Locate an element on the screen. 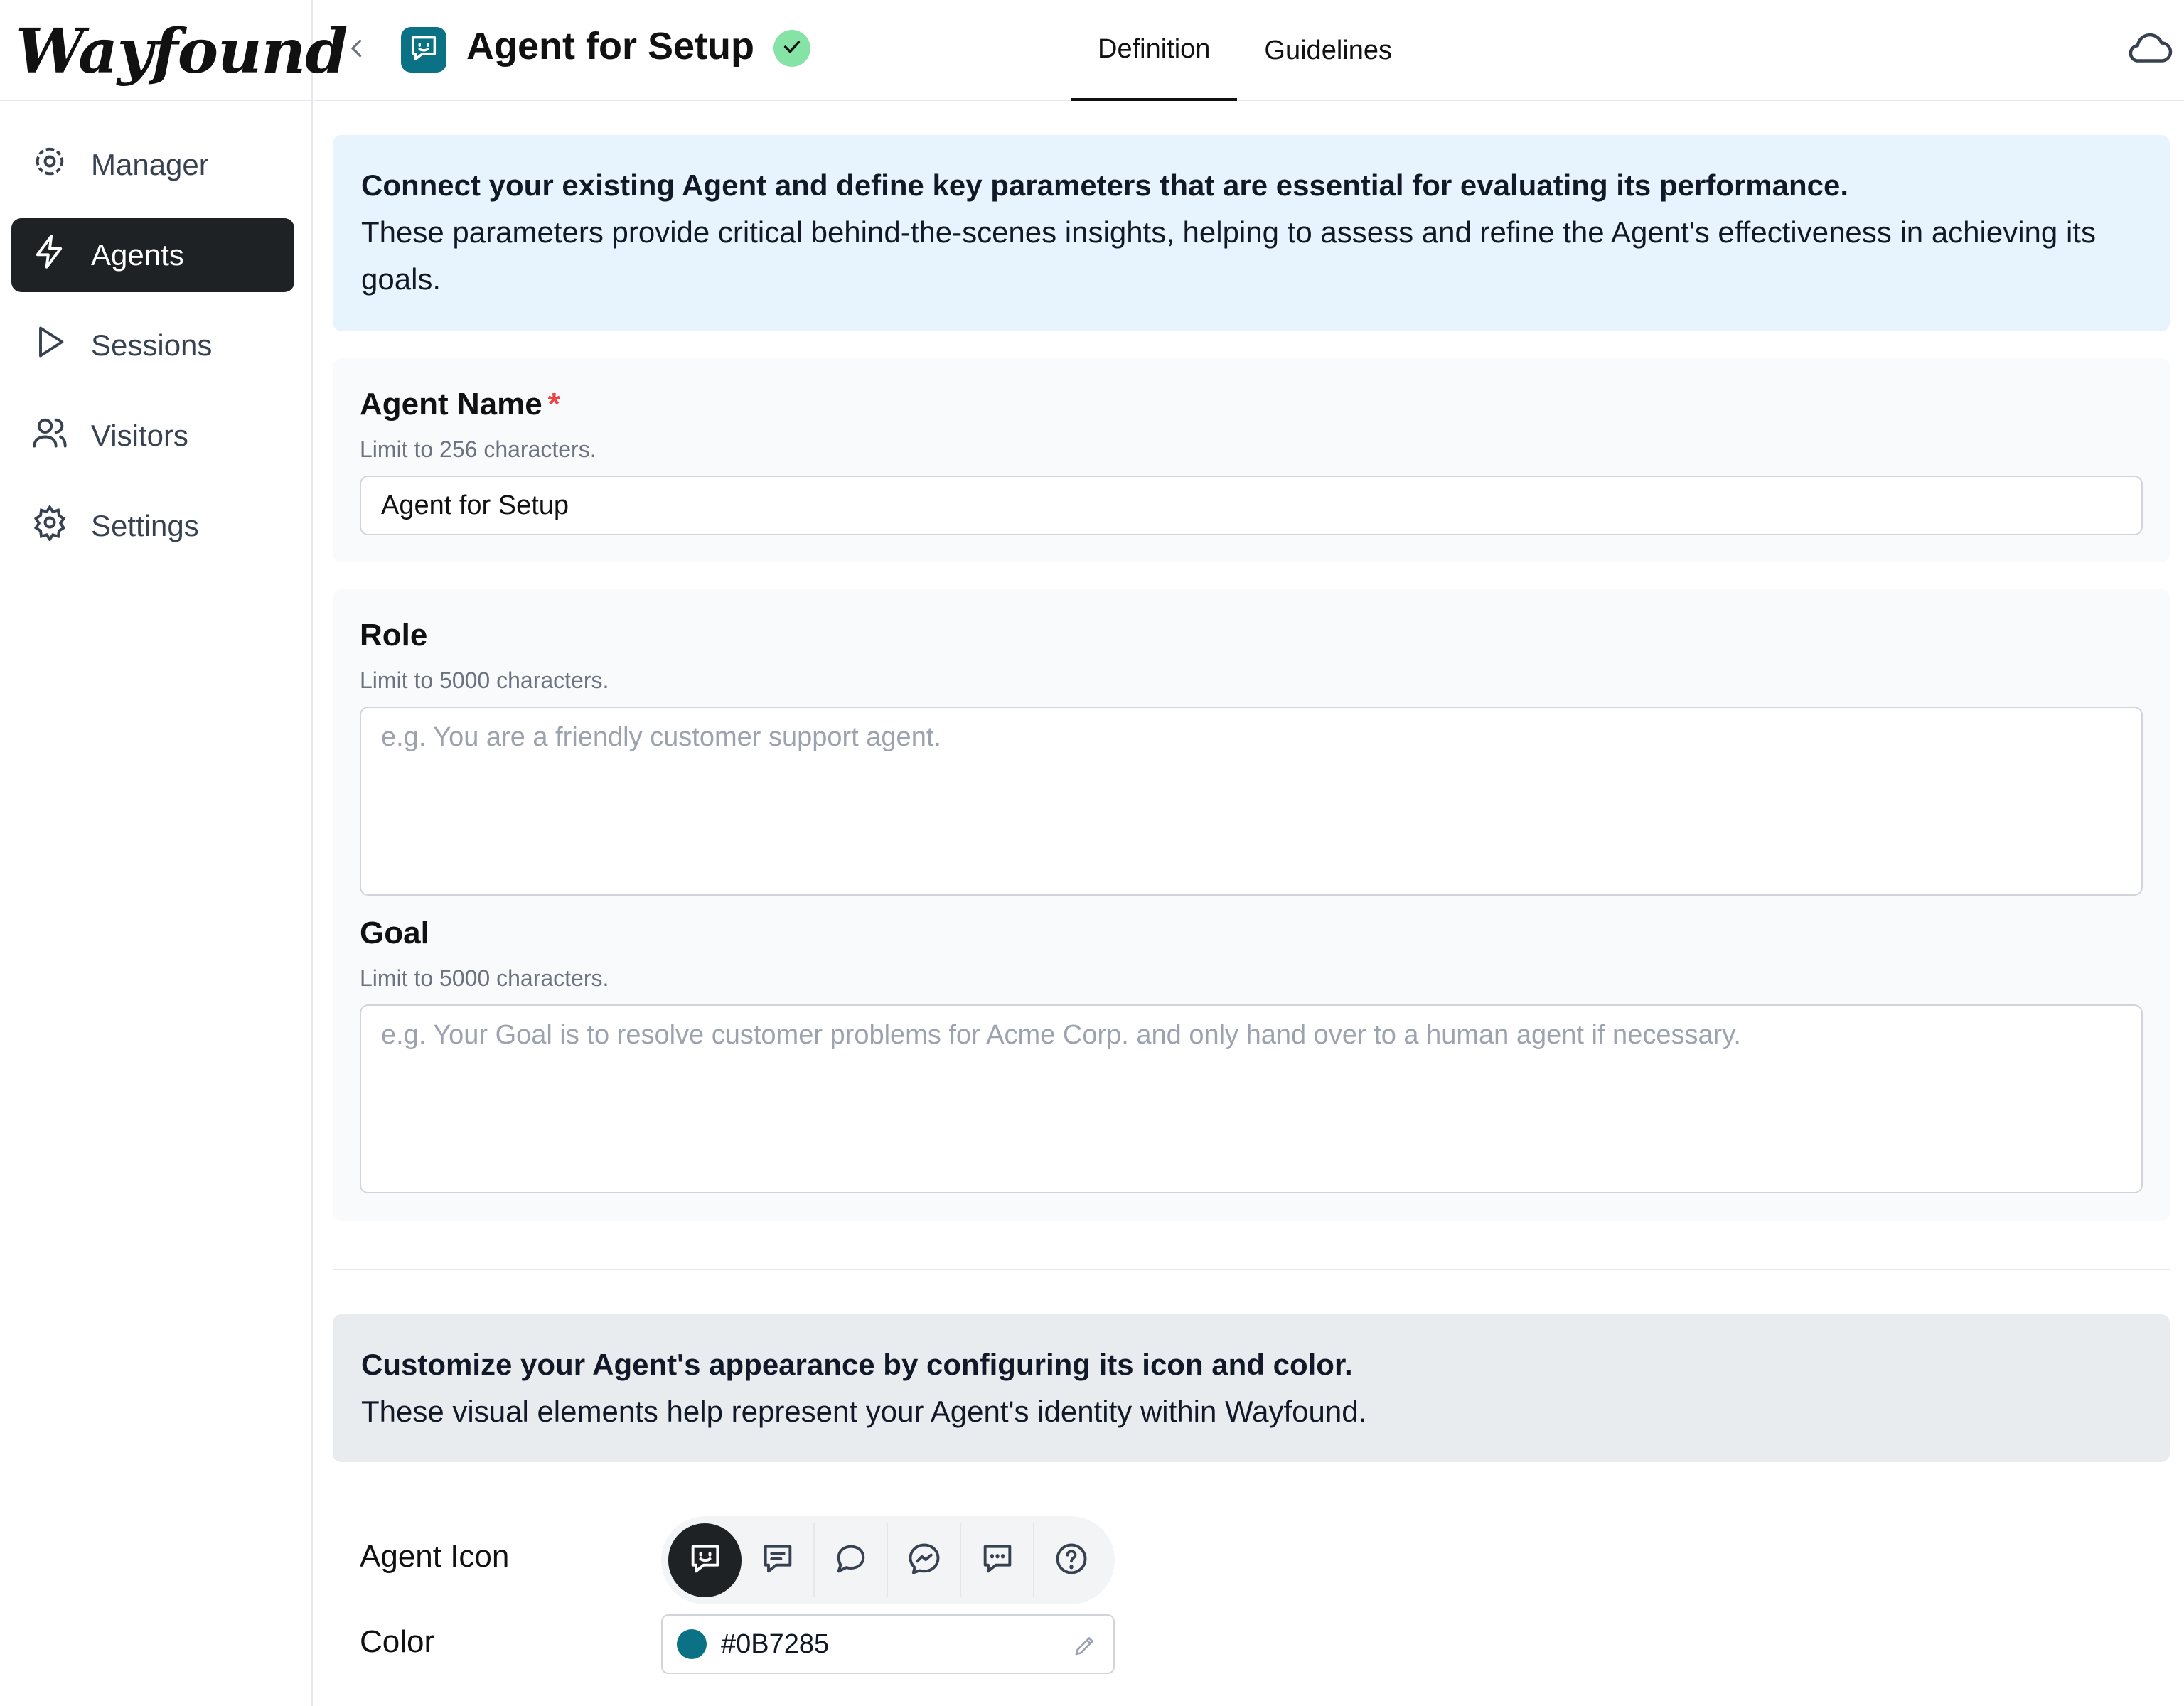 The width and height of the screenshot is (2184, 1706). required-mark: * is located at coordinates (553, 404).